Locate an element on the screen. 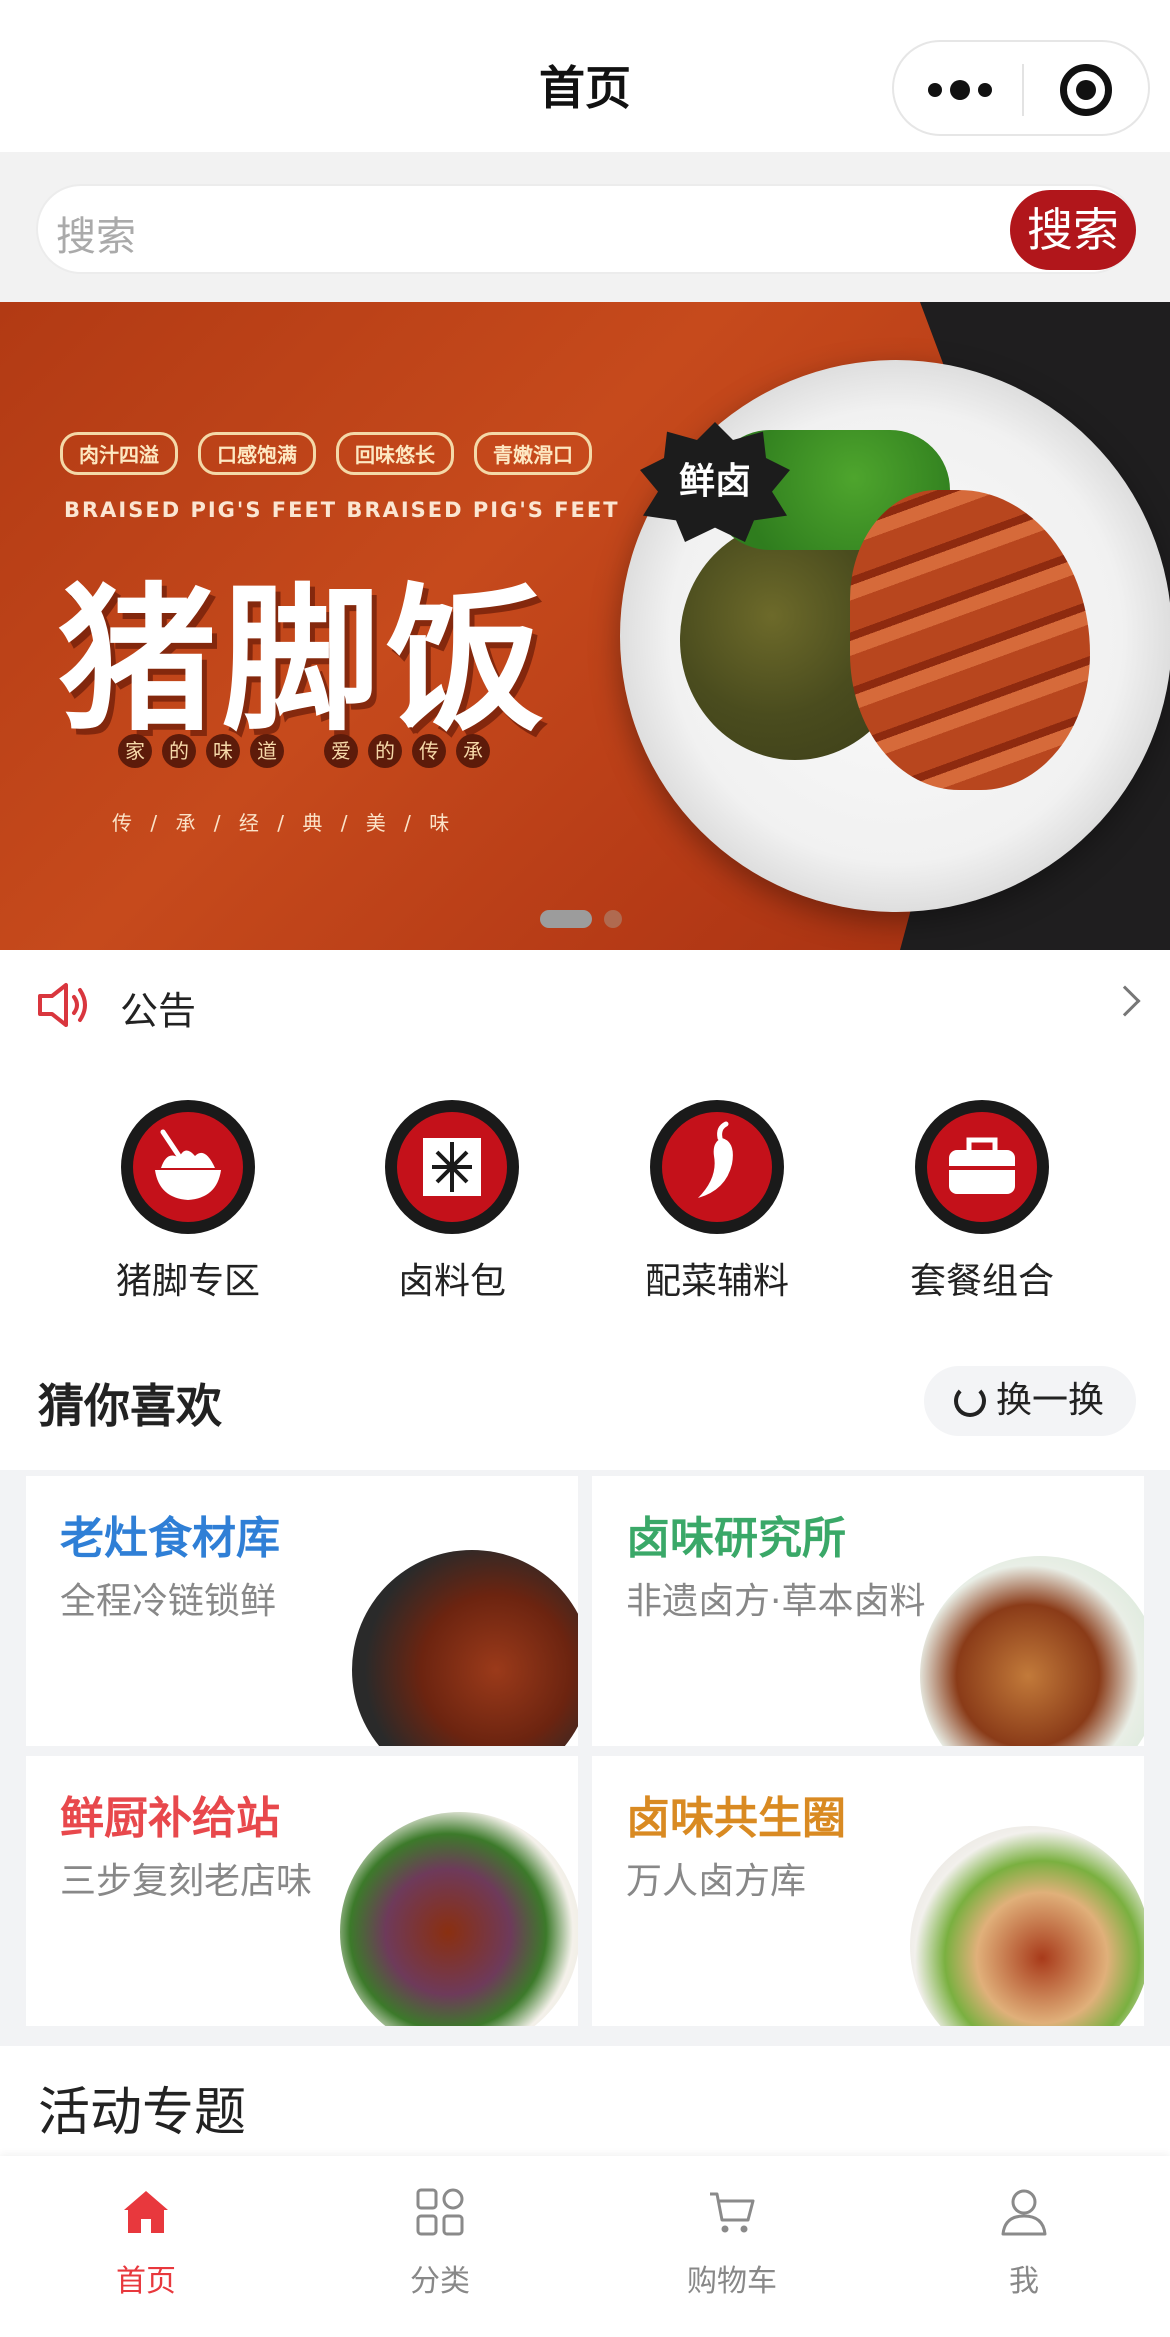 The image size is (1170, 2337). navigation-bar: 首页 is located at coordinates (585, 76).